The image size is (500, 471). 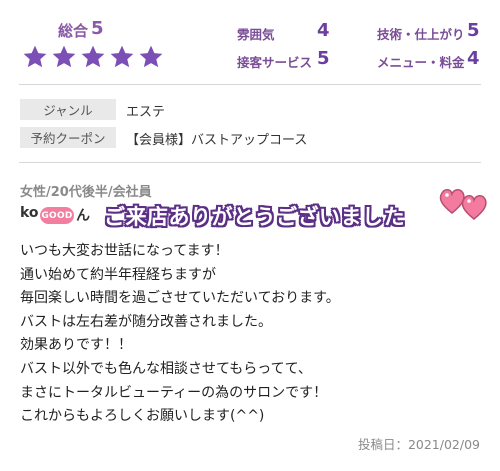 I want to click on good-badge-label: GOOD, so click(x=57, y=215).